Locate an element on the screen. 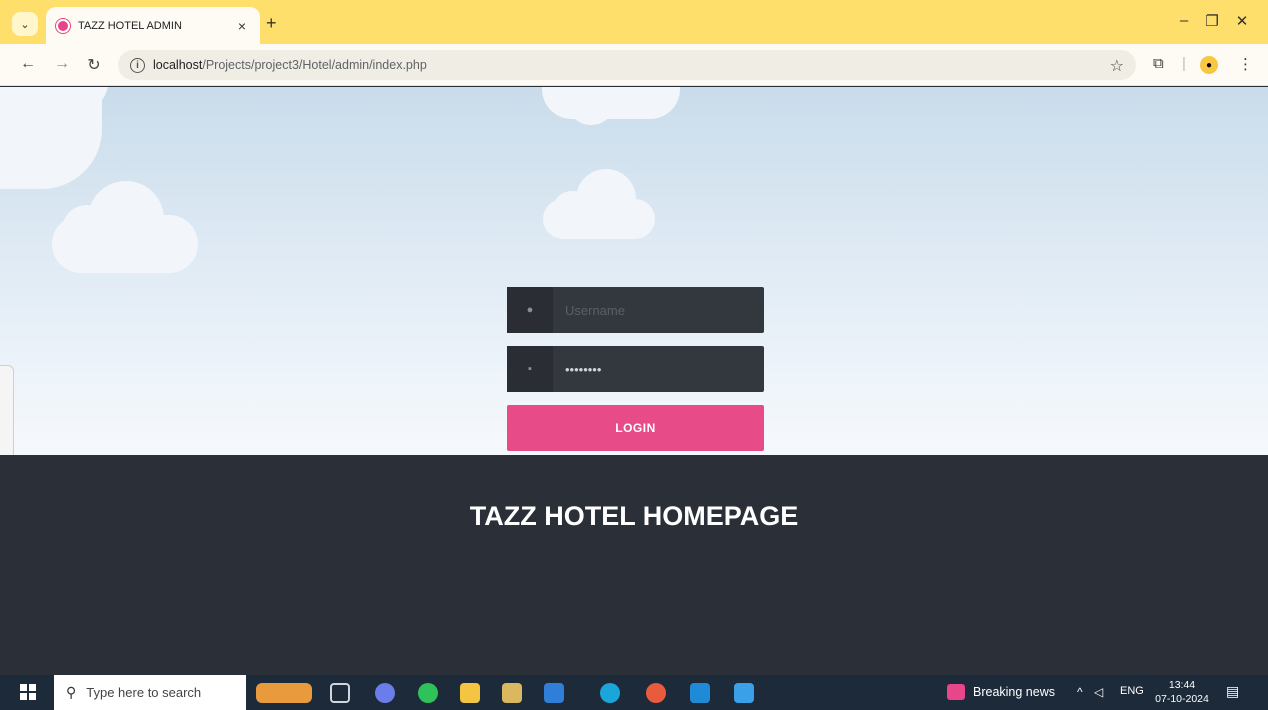  reload-button: ↻ is located at coordinates (94, 65).